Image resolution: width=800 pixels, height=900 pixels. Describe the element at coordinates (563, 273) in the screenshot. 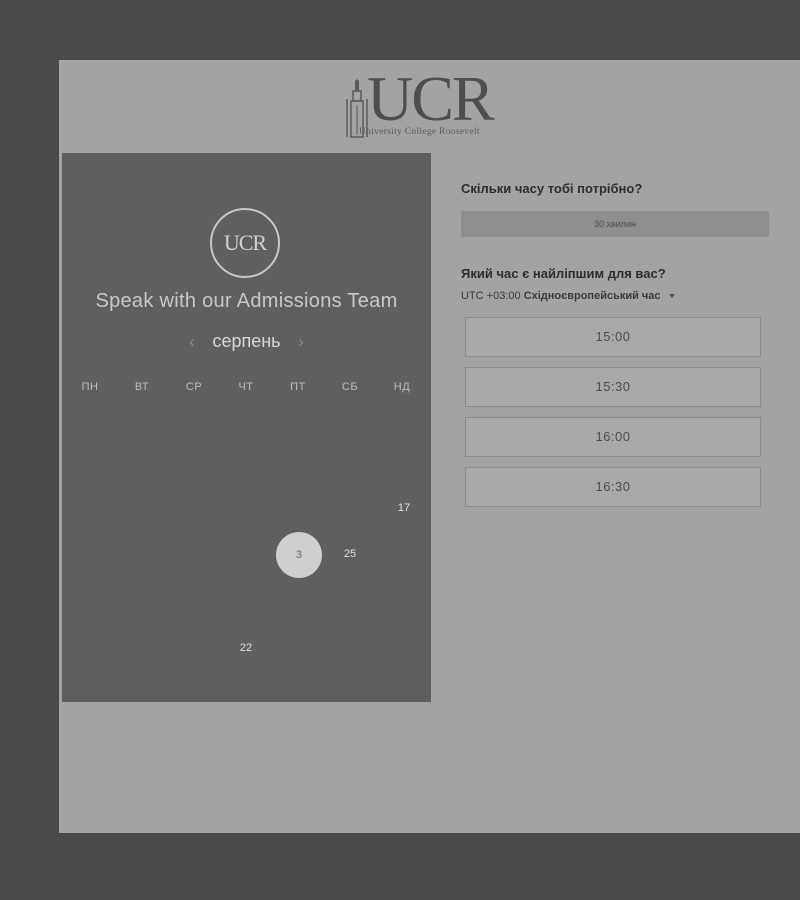

I see `time-question: Який час є найліпшим для вас?` at that location.